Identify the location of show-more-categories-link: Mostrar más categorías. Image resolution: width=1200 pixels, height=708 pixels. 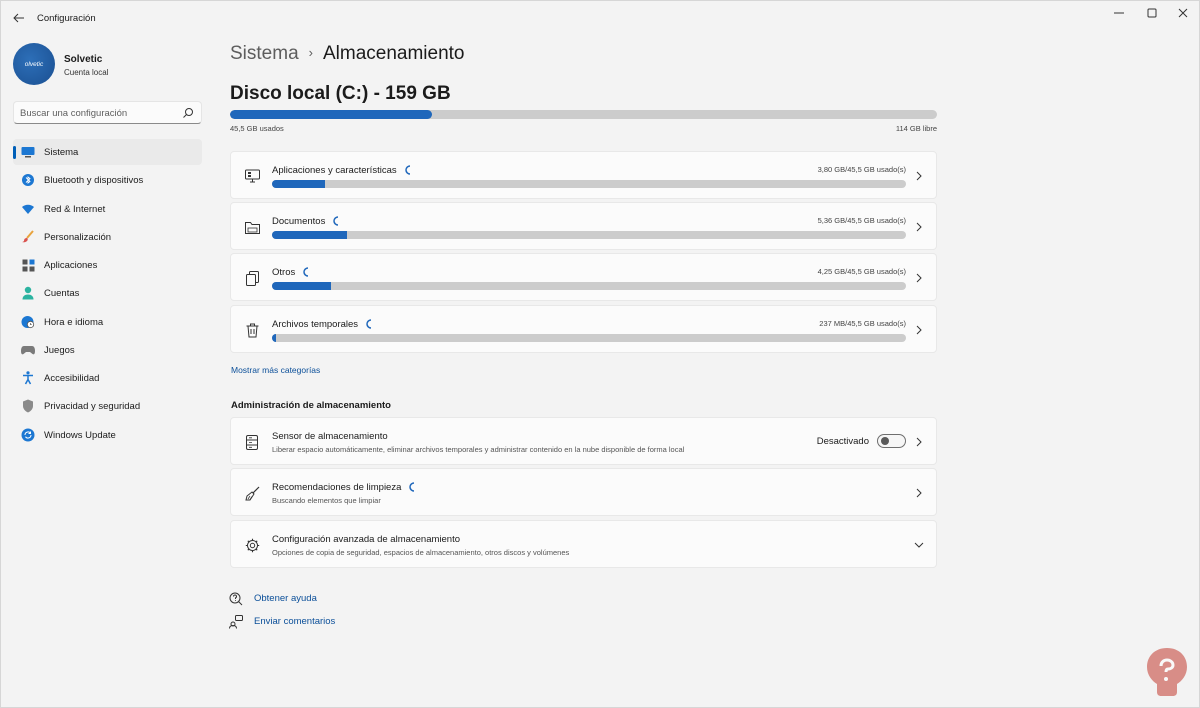
(275, 370).